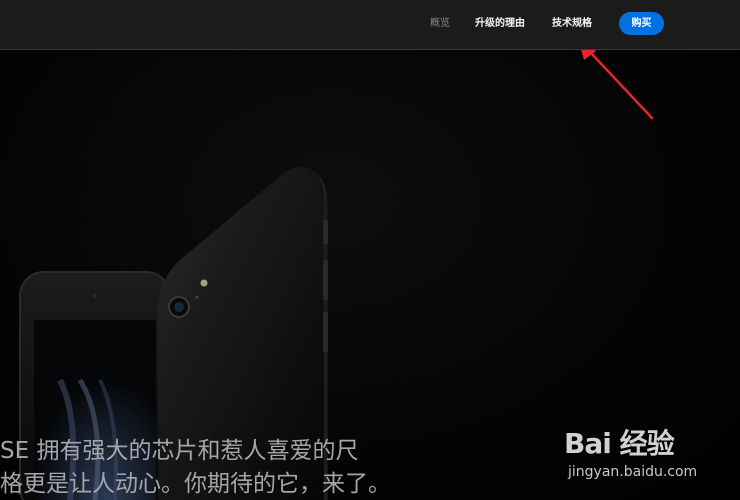  I want to click on buy-button: 购买, so click(641, 23).